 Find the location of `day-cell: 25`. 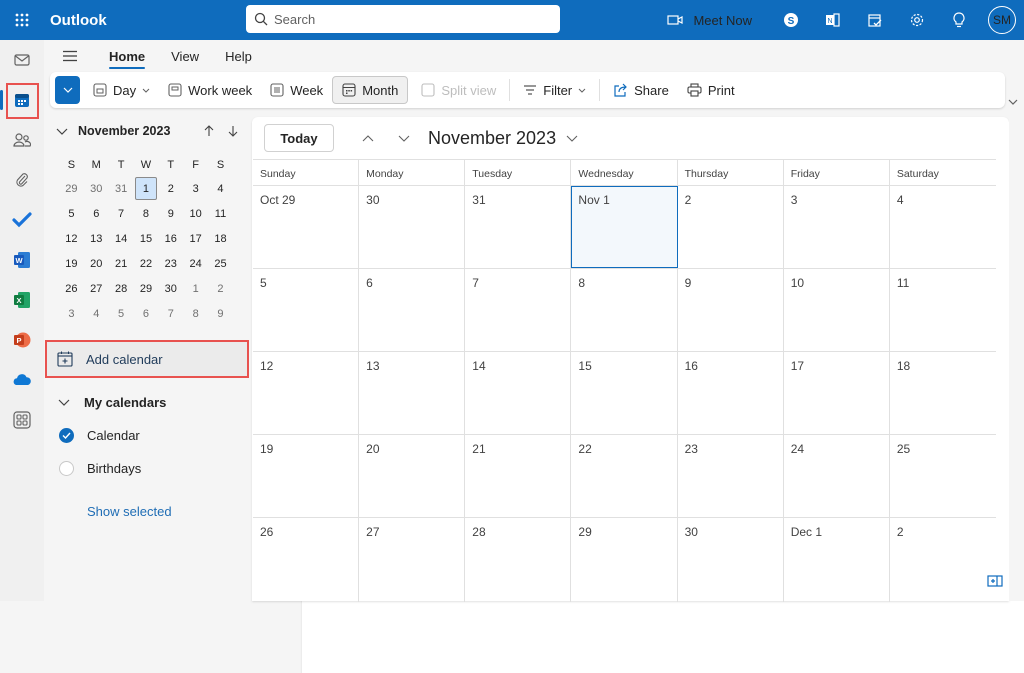

day-cell: 25 is located at coordinates (943, 476).